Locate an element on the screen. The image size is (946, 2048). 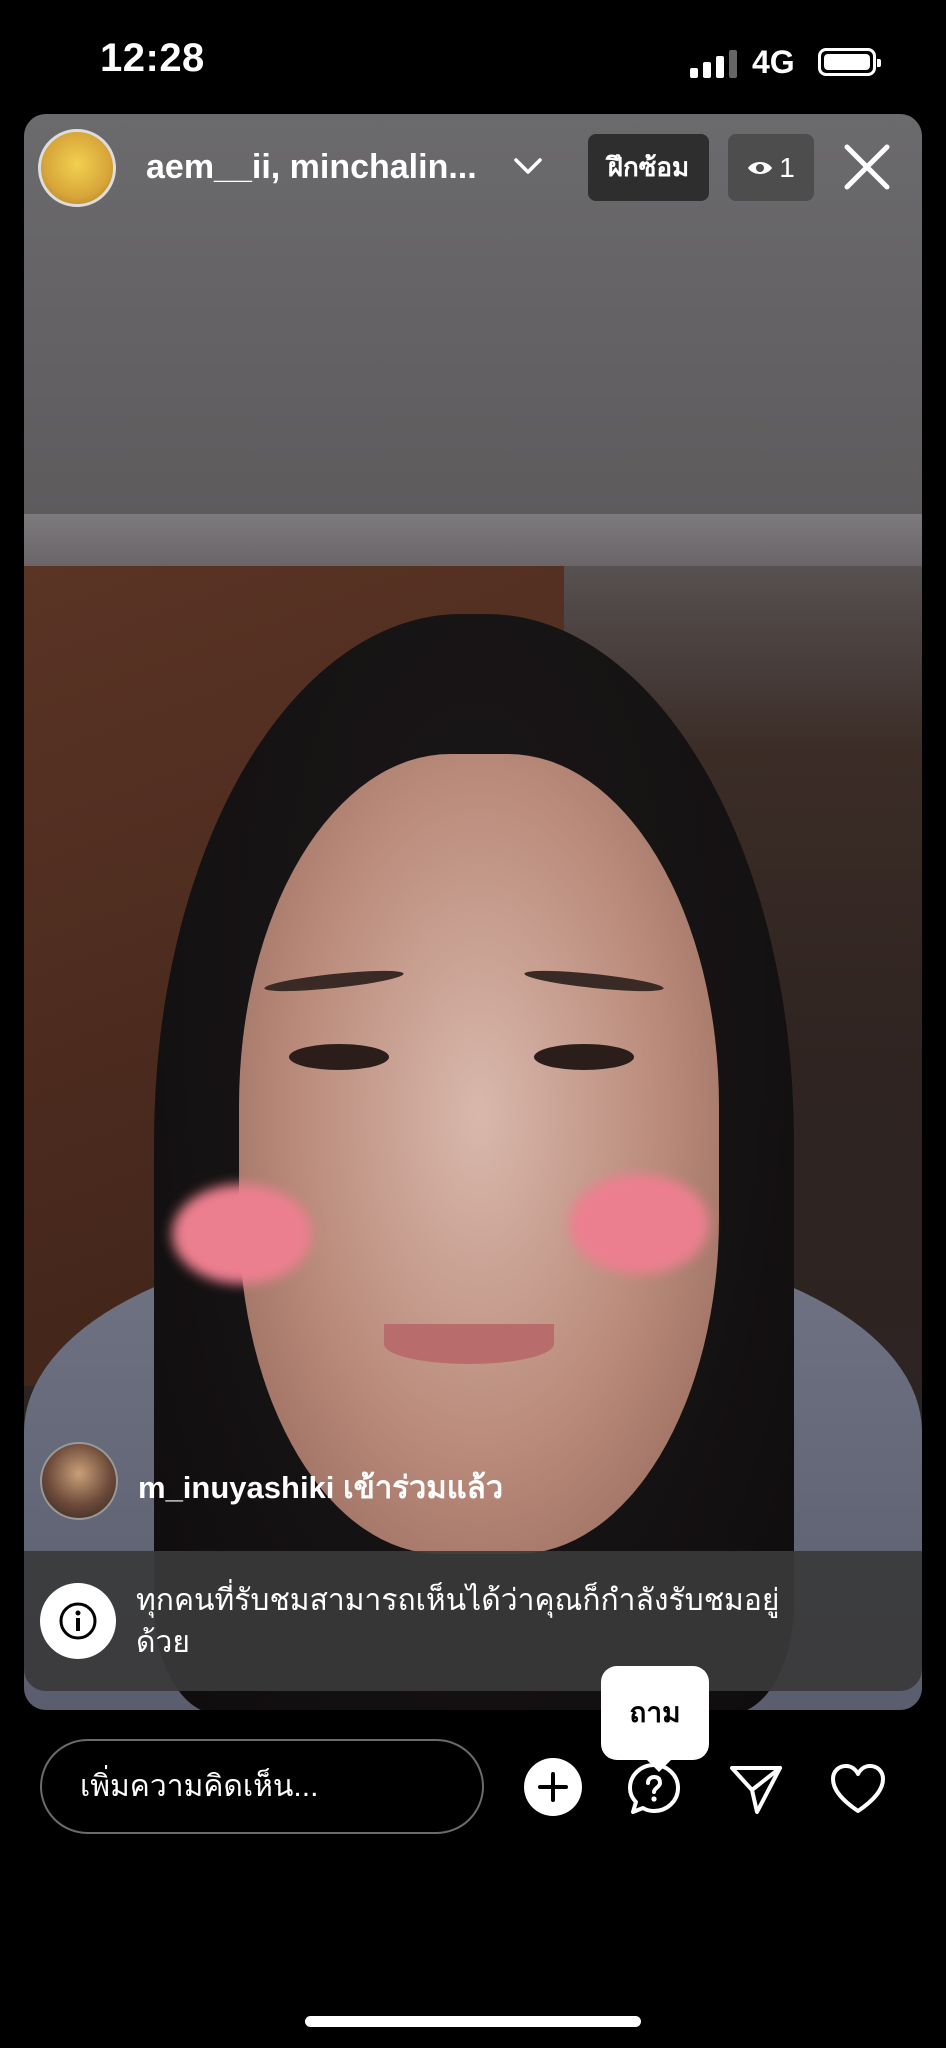
joiner-avatar is located at coordinates (79, 1481).